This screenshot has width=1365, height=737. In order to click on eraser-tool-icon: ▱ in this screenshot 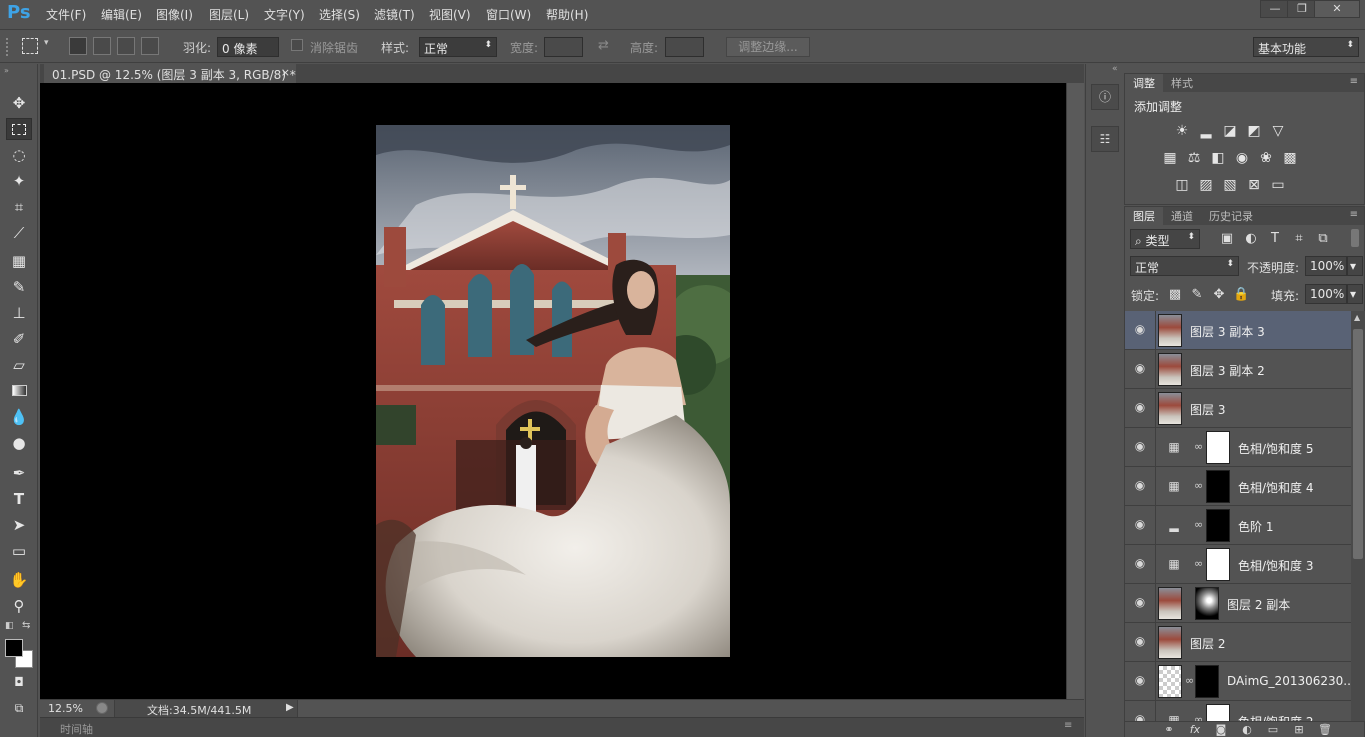, I will do `click(19, 365)`.